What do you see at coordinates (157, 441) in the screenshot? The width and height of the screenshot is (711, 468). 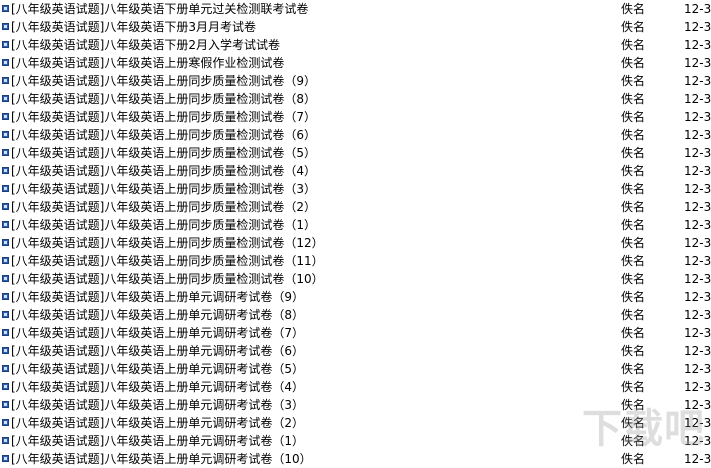 I see `article-title-link: [八年级英语试题]八年级英语上册单元调研考试卷（1）` at bounding box center [157, 441].